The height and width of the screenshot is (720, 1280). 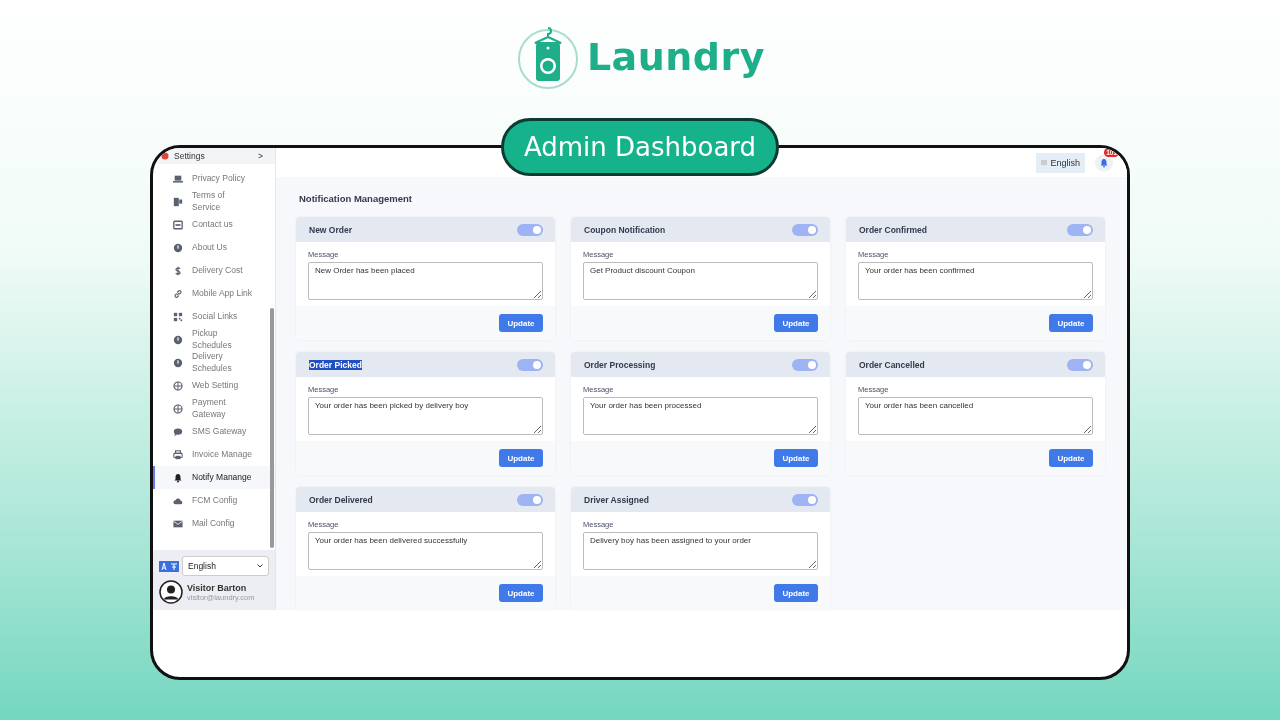 What do you see at coordinates (178, 293) in the screenshot?
I see `link-icon` at bounding box center [178, 293].